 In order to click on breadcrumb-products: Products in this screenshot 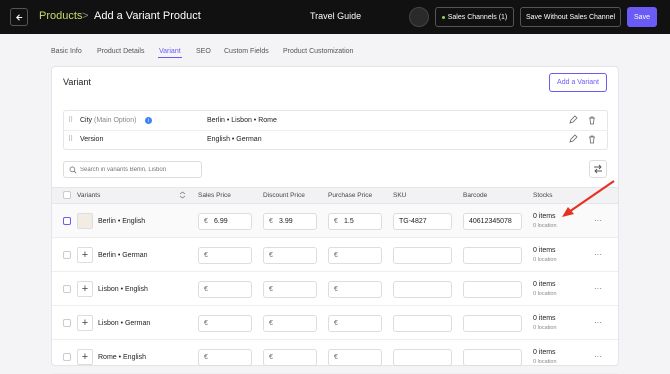, I will do `click(60, 16)`.